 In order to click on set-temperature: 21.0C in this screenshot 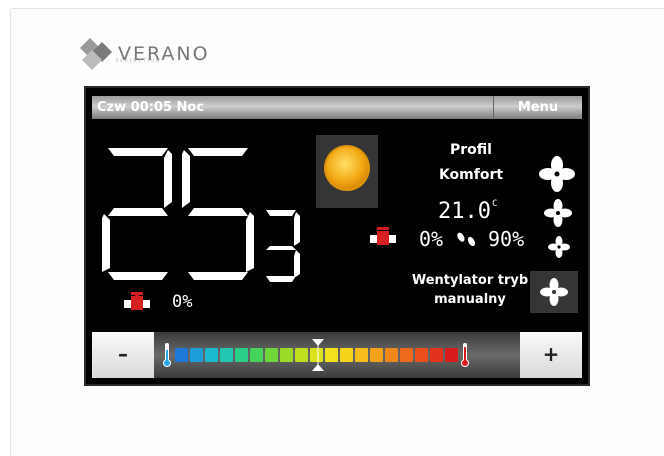, I will do `click(467, 211)`.